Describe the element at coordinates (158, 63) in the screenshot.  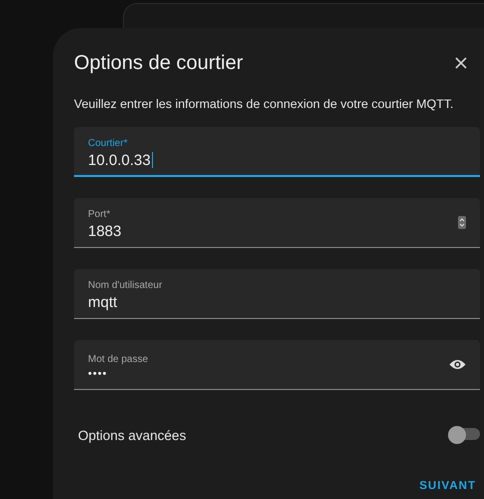
I see `dialog-title: Options de courtier` at that location.